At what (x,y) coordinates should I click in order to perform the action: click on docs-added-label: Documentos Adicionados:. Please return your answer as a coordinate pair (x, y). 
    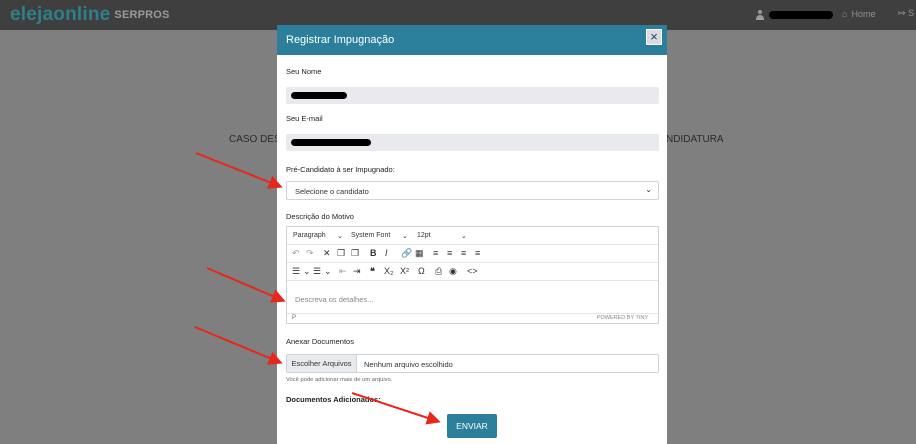
    Looking at the image, I should click on (333, 399).